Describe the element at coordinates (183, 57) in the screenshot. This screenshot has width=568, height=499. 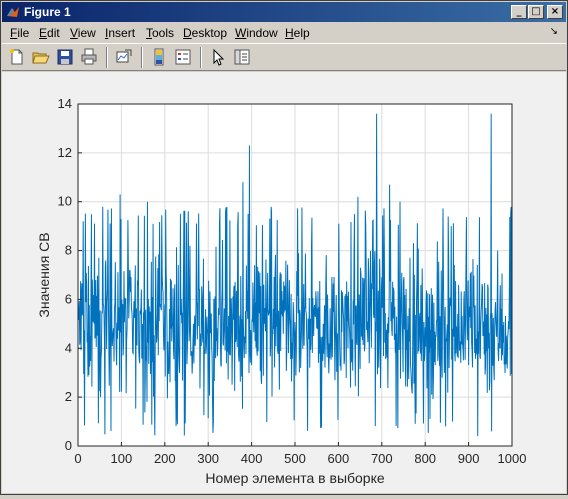
I see `insert-legend-icon` at that location.